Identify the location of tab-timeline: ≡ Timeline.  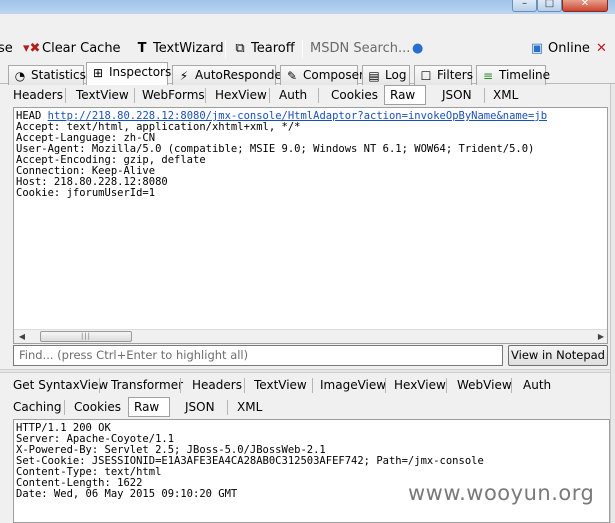
(513, 75).